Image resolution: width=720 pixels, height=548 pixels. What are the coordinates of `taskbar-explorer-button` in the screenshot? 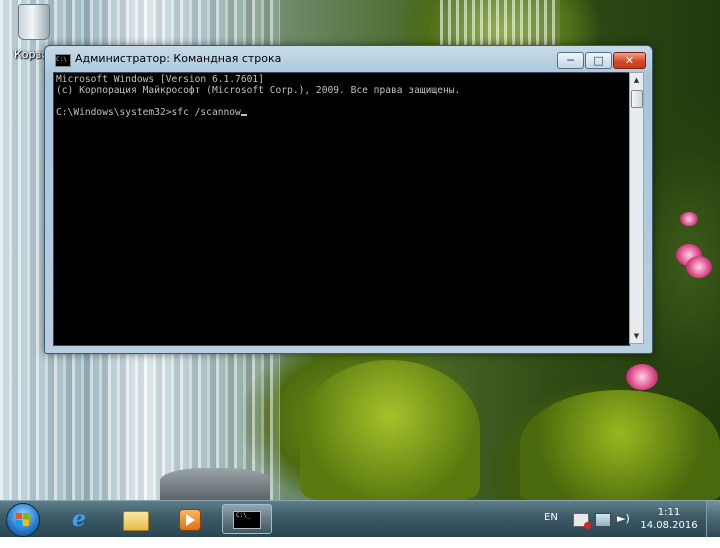 It's located at (135, 519).